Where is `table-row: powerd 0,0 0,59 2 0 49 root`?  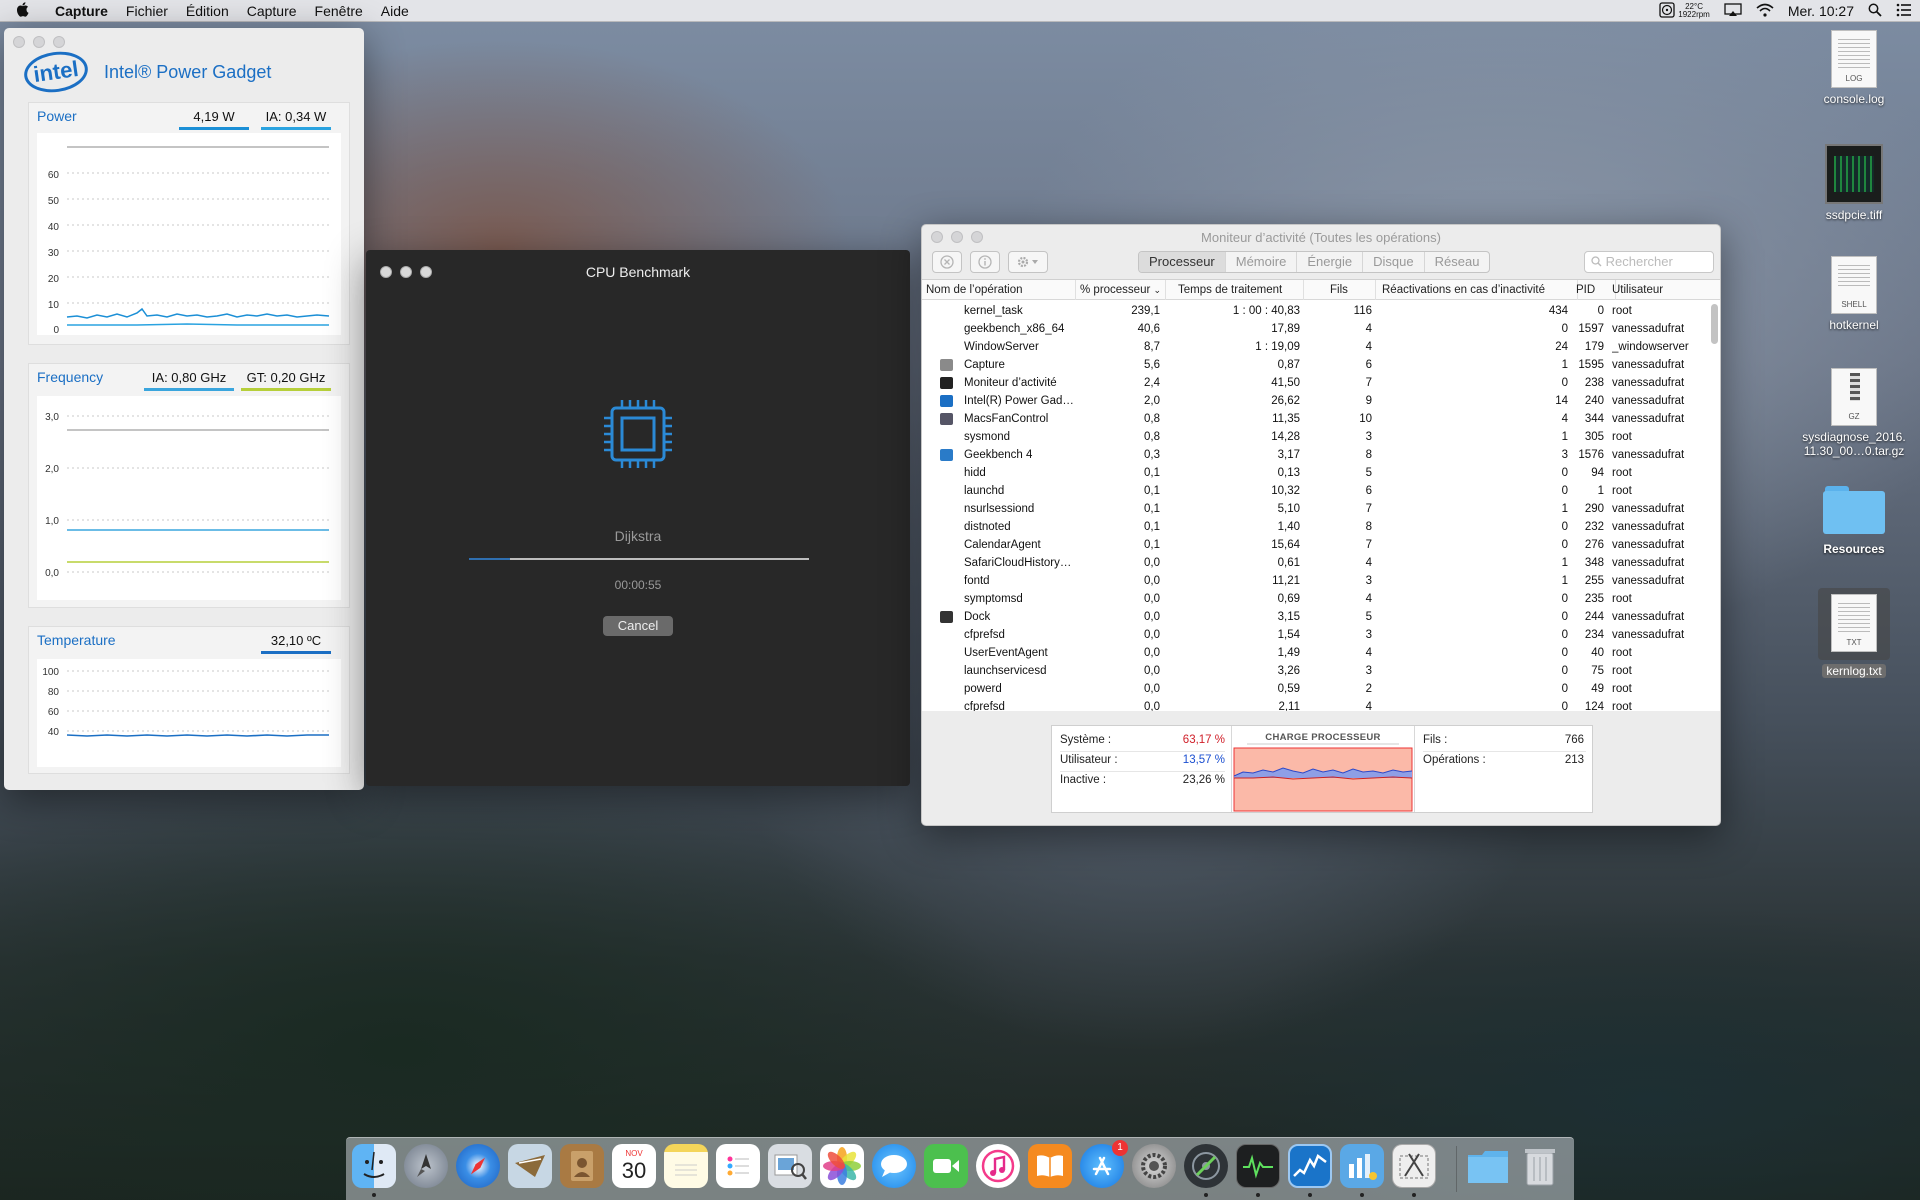 table-row: powerd 0,0 0,59 2 0 49 root is located at coordinates (1321, 689).